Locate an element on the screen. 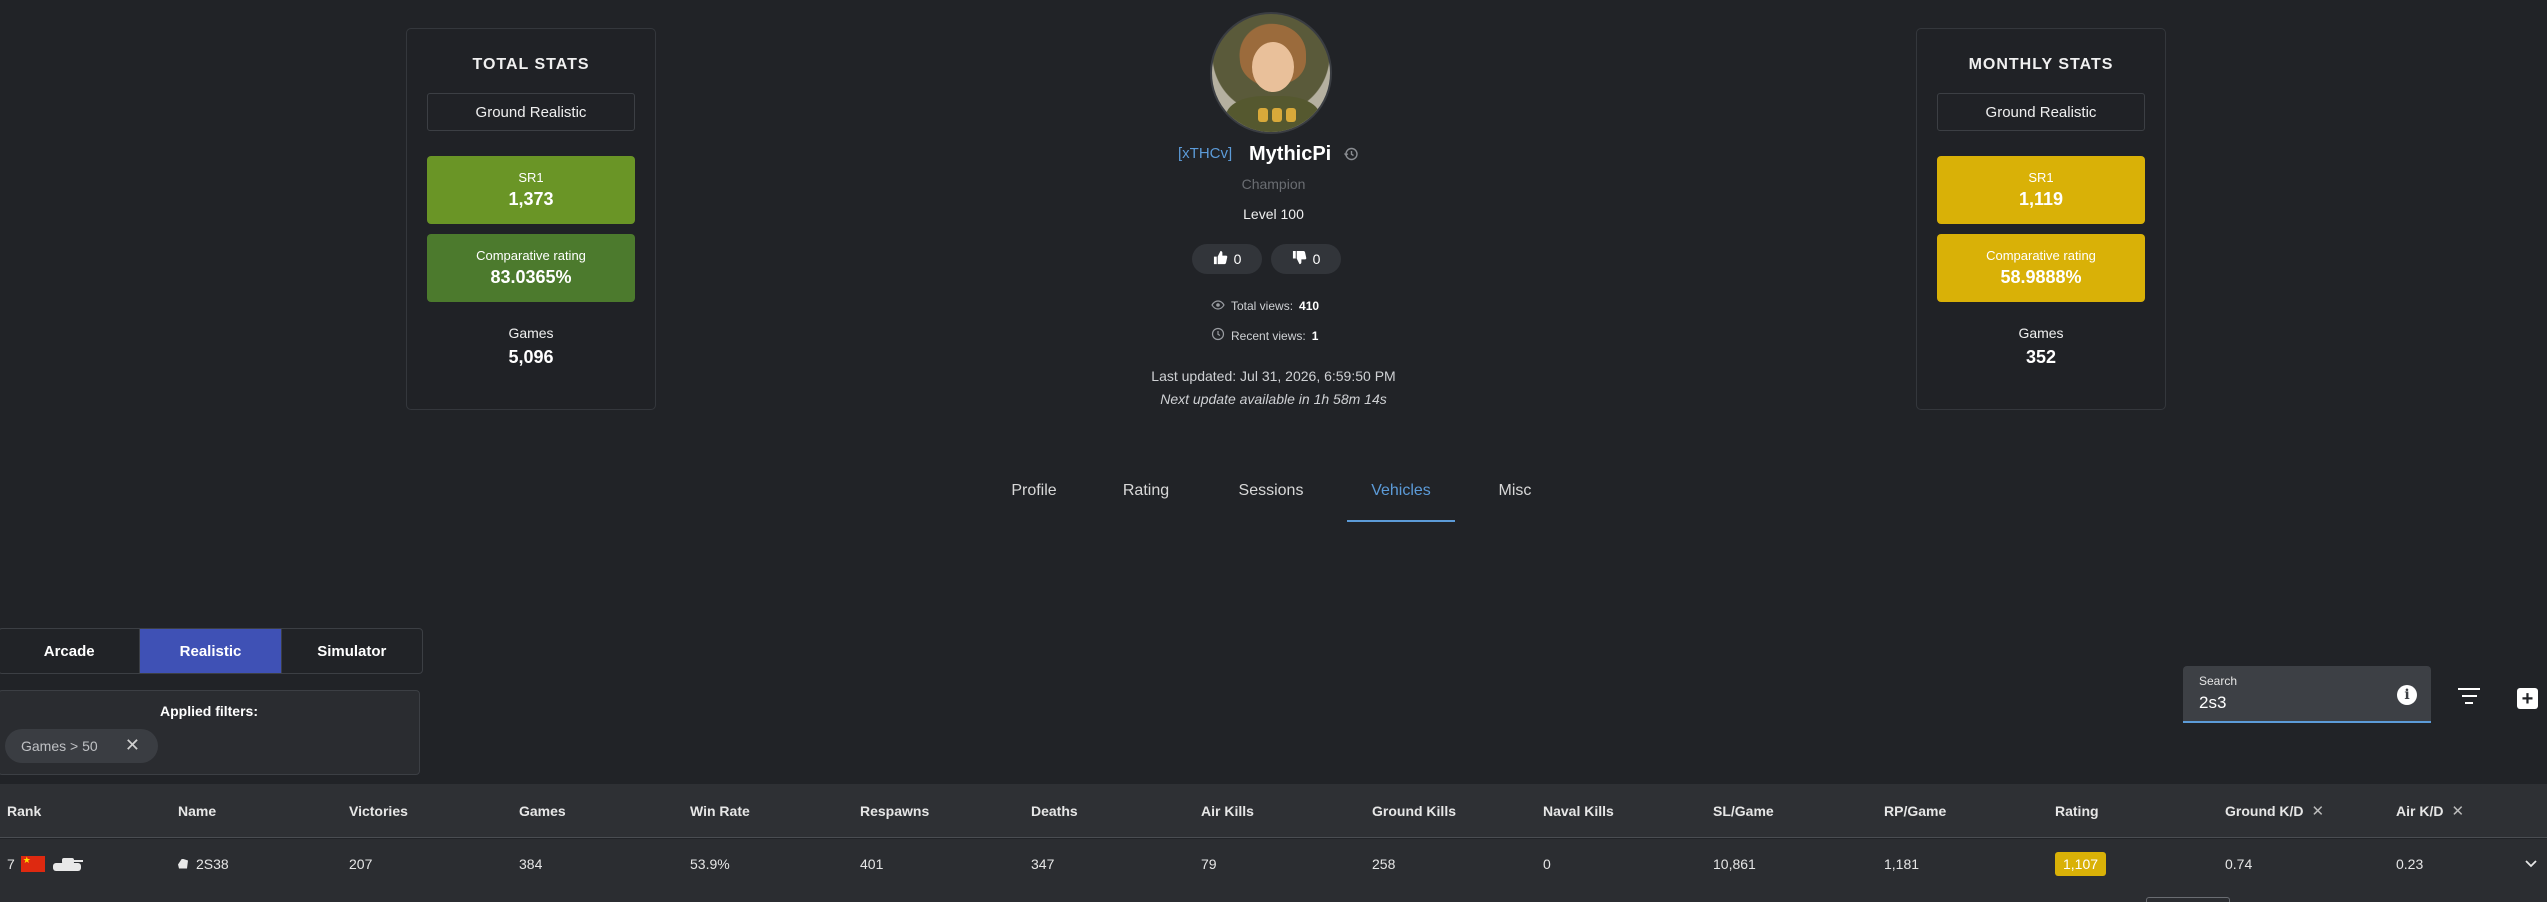 The height and width of the screenshot is (902, 2547). cell-victories: 207 is located at coordinates (361, 863).